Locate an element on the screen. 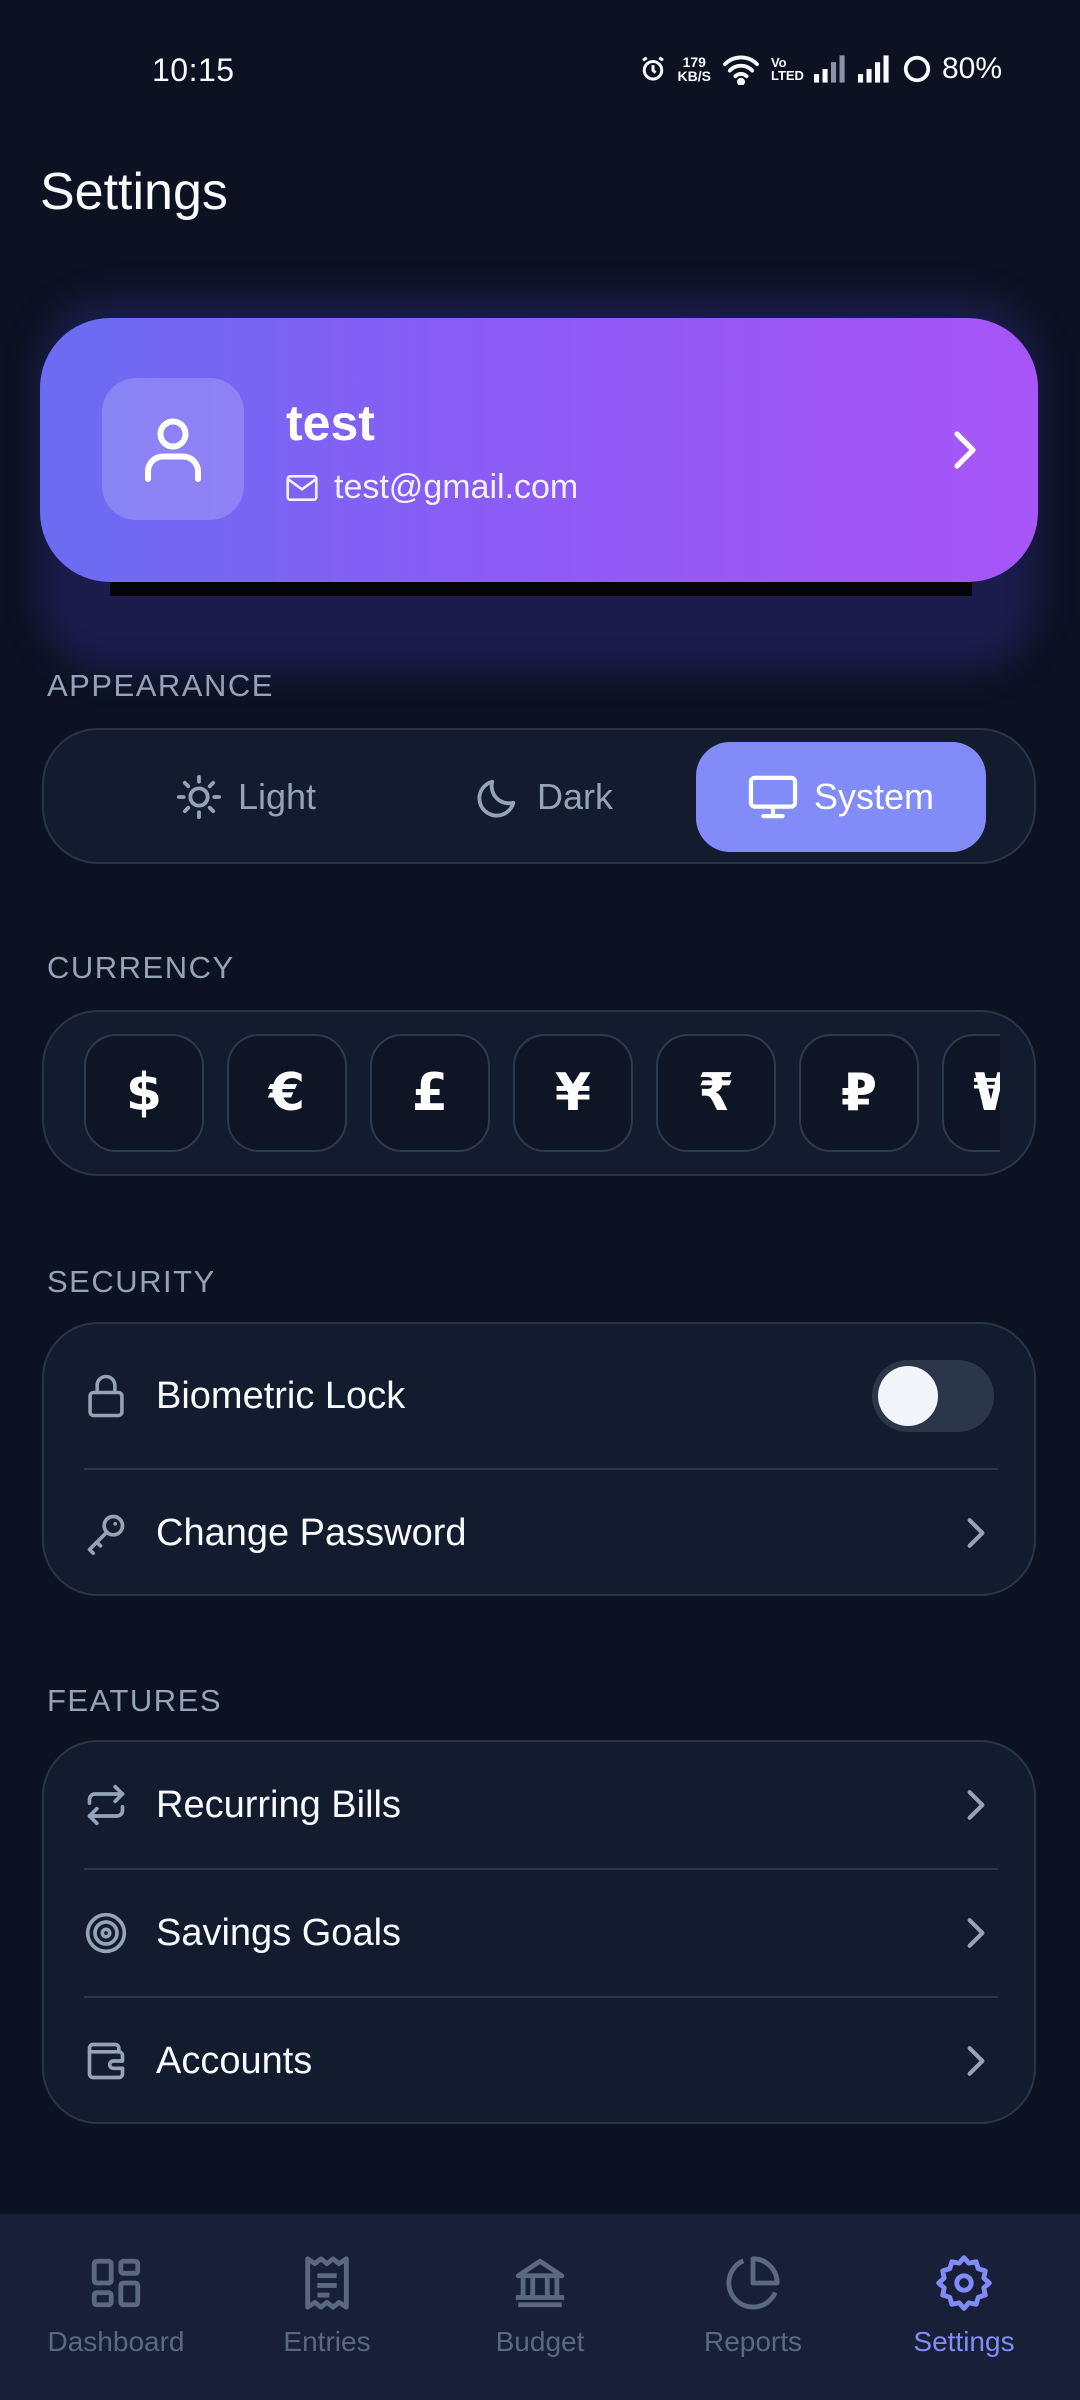  wifi-icon is located at coordinates (741, 69).